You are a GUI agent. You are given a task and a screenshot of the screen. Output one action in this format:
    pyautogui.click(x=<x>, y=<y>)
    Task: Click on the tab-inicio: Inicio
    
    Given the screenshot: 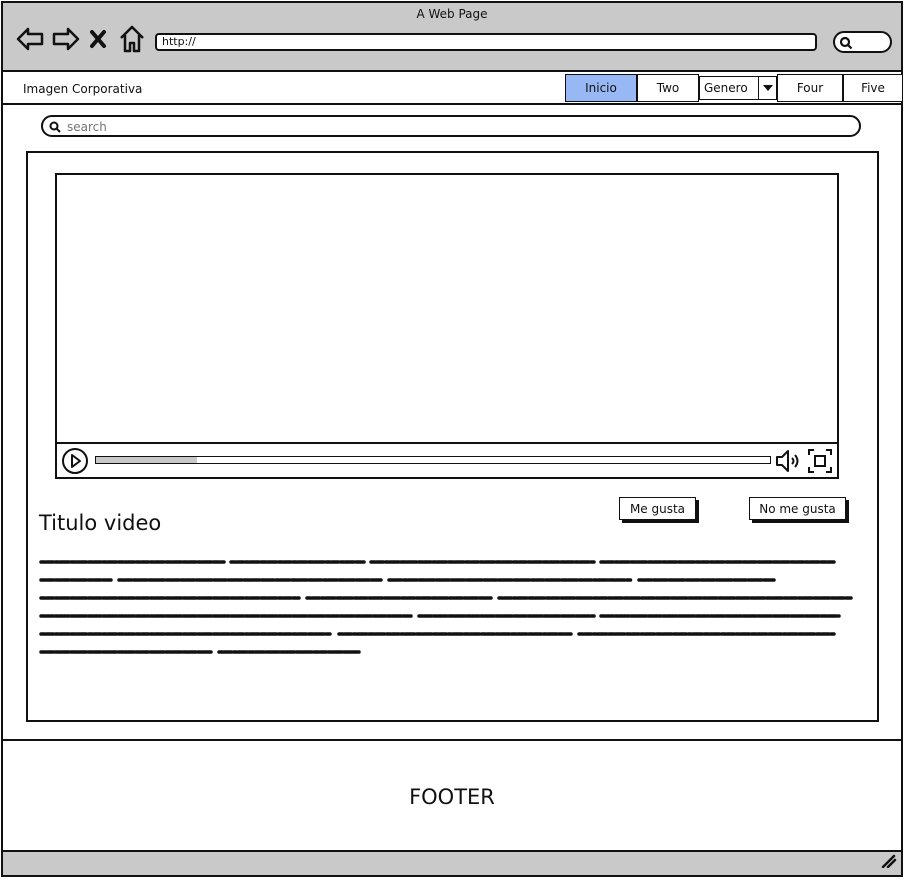 What is the action you would take?
    pyautogui.click(x=601, y=88)
    